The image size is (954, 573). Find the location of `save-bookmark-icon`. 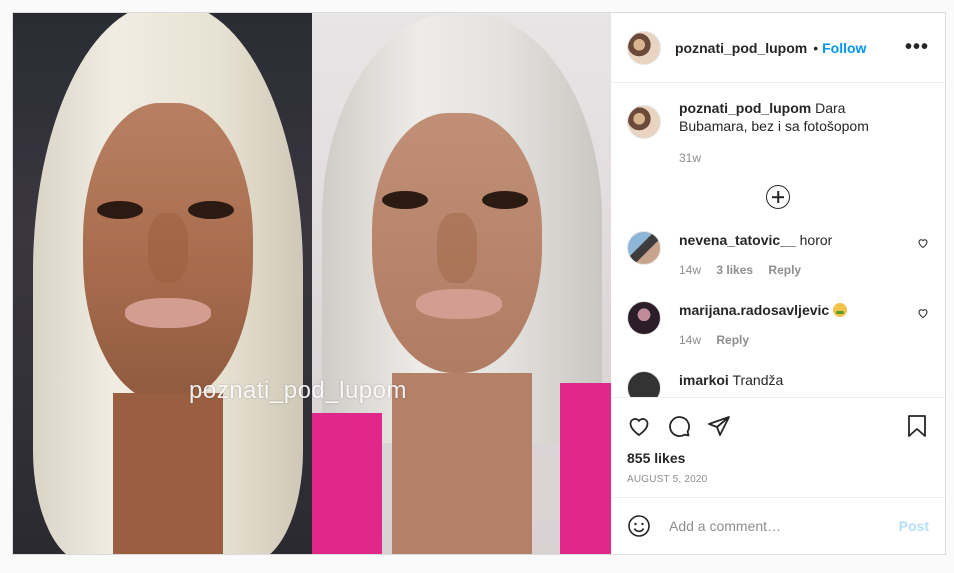

save-bookmark-icon is located at coordinates (917, 426).